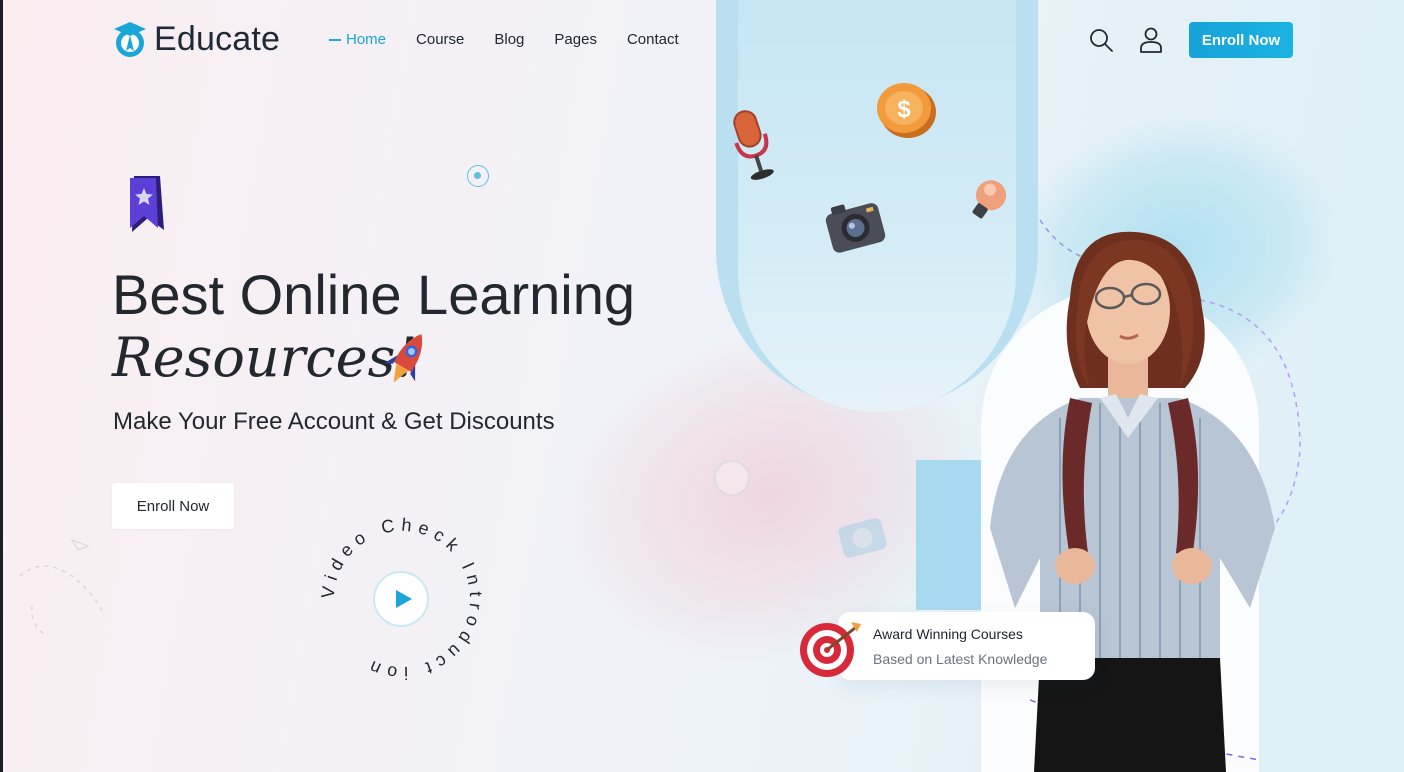 This screenshot has height=772, width=1404. Describe the element at coordinates (855, 228) in the screenshot. I see `camera-icon` at that location.